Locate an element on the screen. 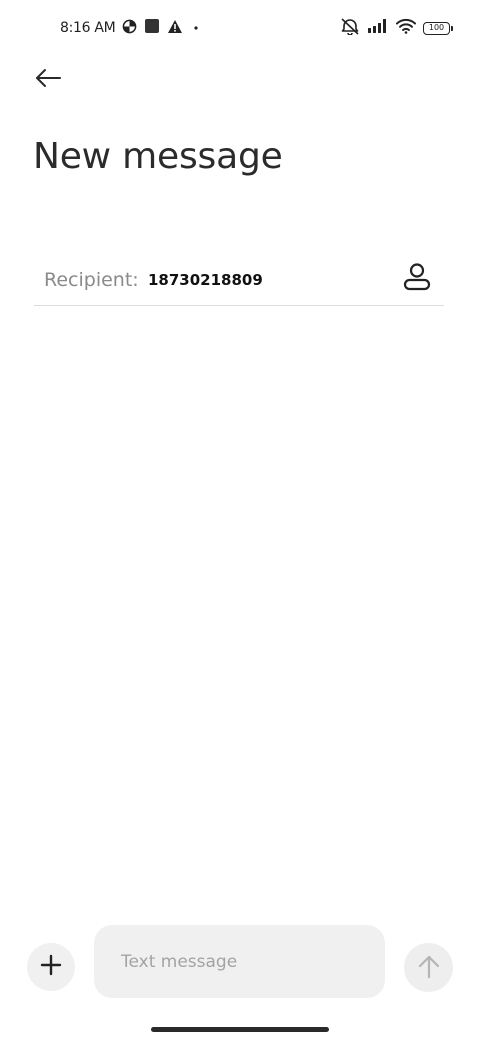 The height and width of the screenshot is (1040, 480). status-bar: 8:16 AM 100 is located at coordinates (240, 28).